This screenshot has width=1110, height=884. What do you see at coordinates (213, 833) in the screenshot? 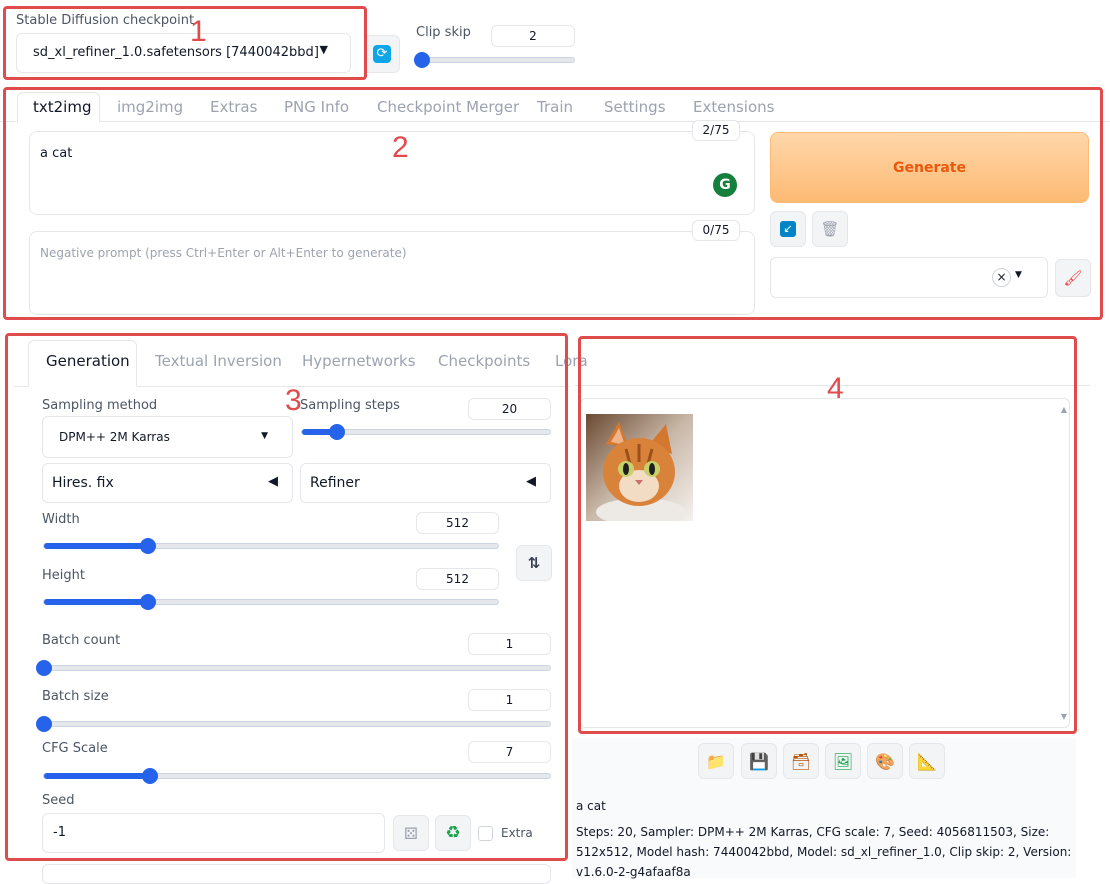
I see `seed-input: -1` at bounding box center [213, 833].